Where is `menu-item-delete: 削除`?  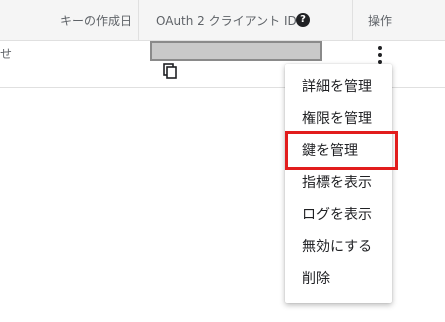 menu-item-delete: 削除 is located at coordinates (338, 279).